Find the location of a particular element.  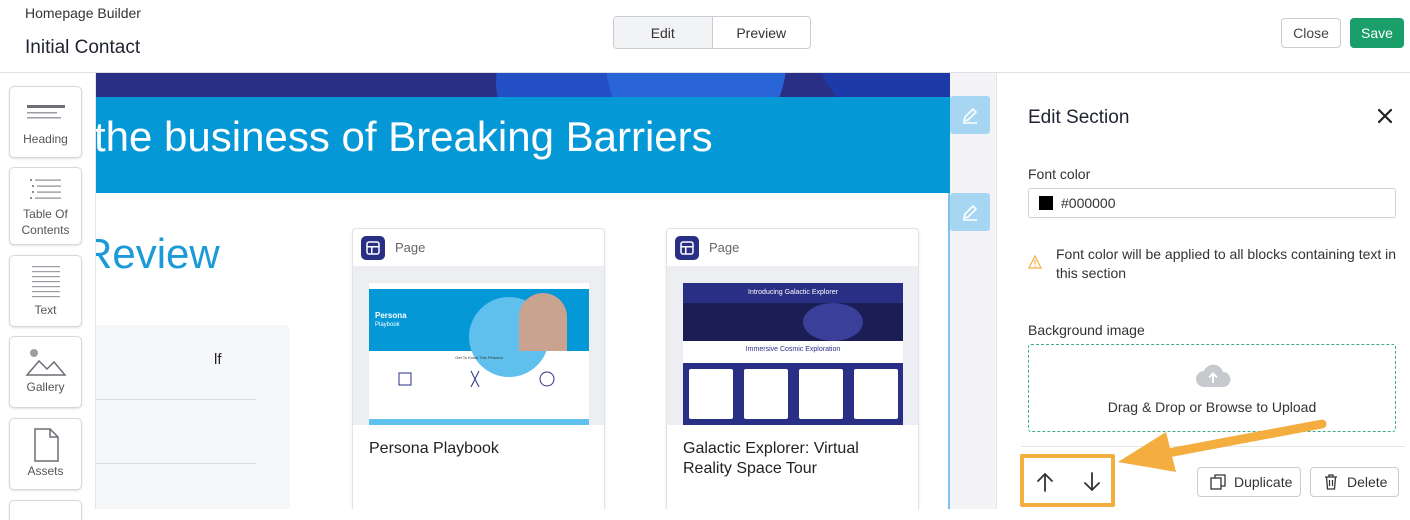

background-image-dropzone: Drag & Drop or Browse to Upload is located at coordinates (1212, 388).